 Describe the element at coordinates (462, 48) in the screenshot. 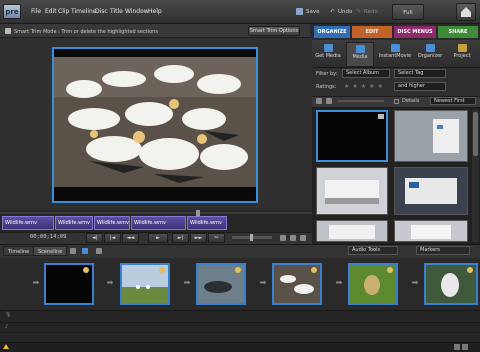

I see `project-icon` at that location.